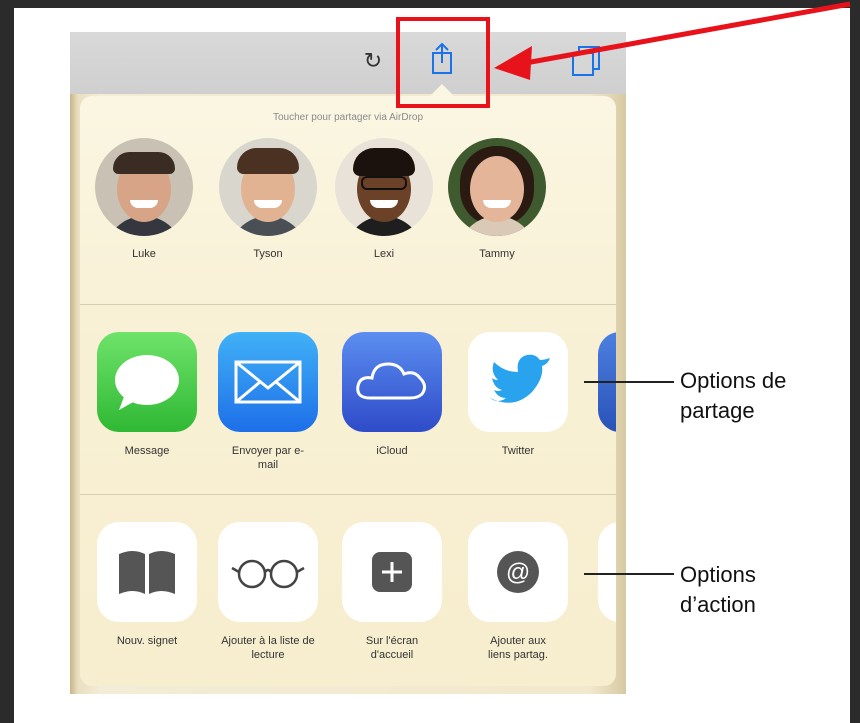  Describe the element at coordinates (392, 648) in the screenshot. I see `action-label: Sur l'écran d'accueil` at that location.